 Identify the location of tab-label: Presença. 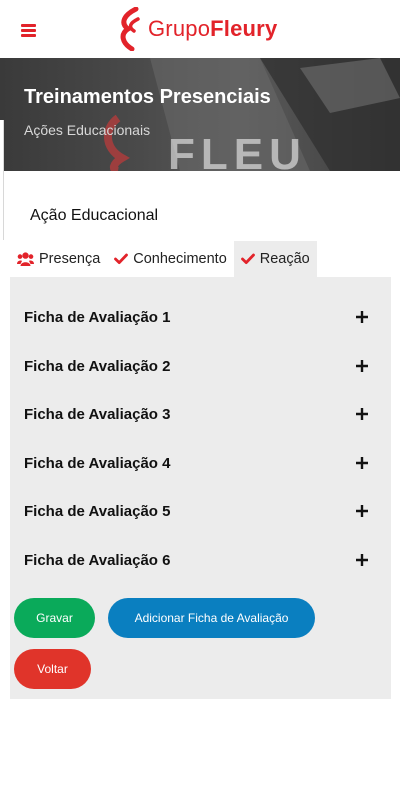
(70, 259).